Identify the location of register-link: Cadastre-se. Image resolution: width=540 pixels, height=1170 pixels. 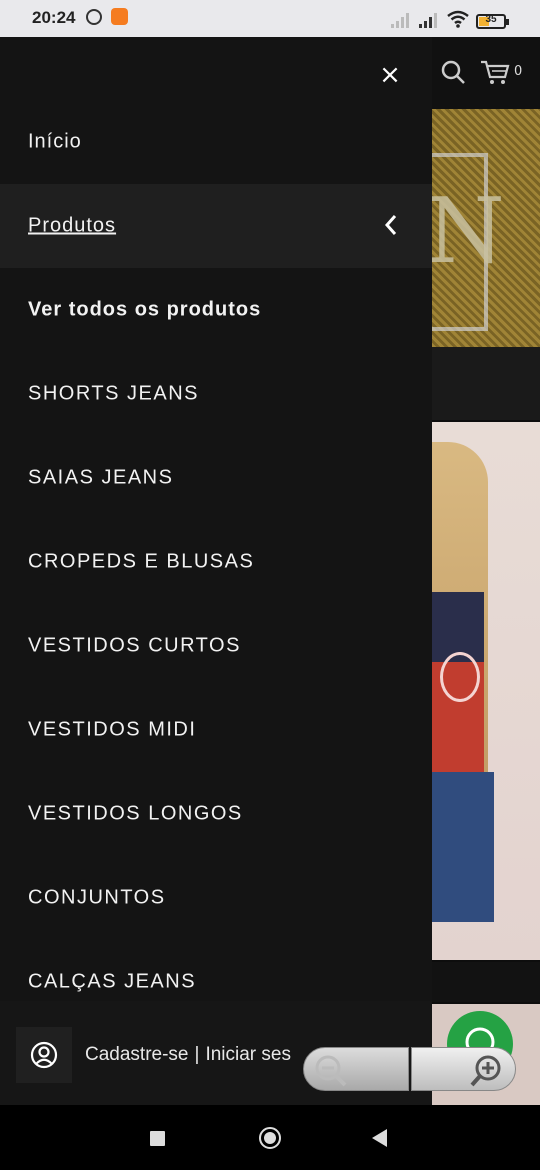
(137, 1054).